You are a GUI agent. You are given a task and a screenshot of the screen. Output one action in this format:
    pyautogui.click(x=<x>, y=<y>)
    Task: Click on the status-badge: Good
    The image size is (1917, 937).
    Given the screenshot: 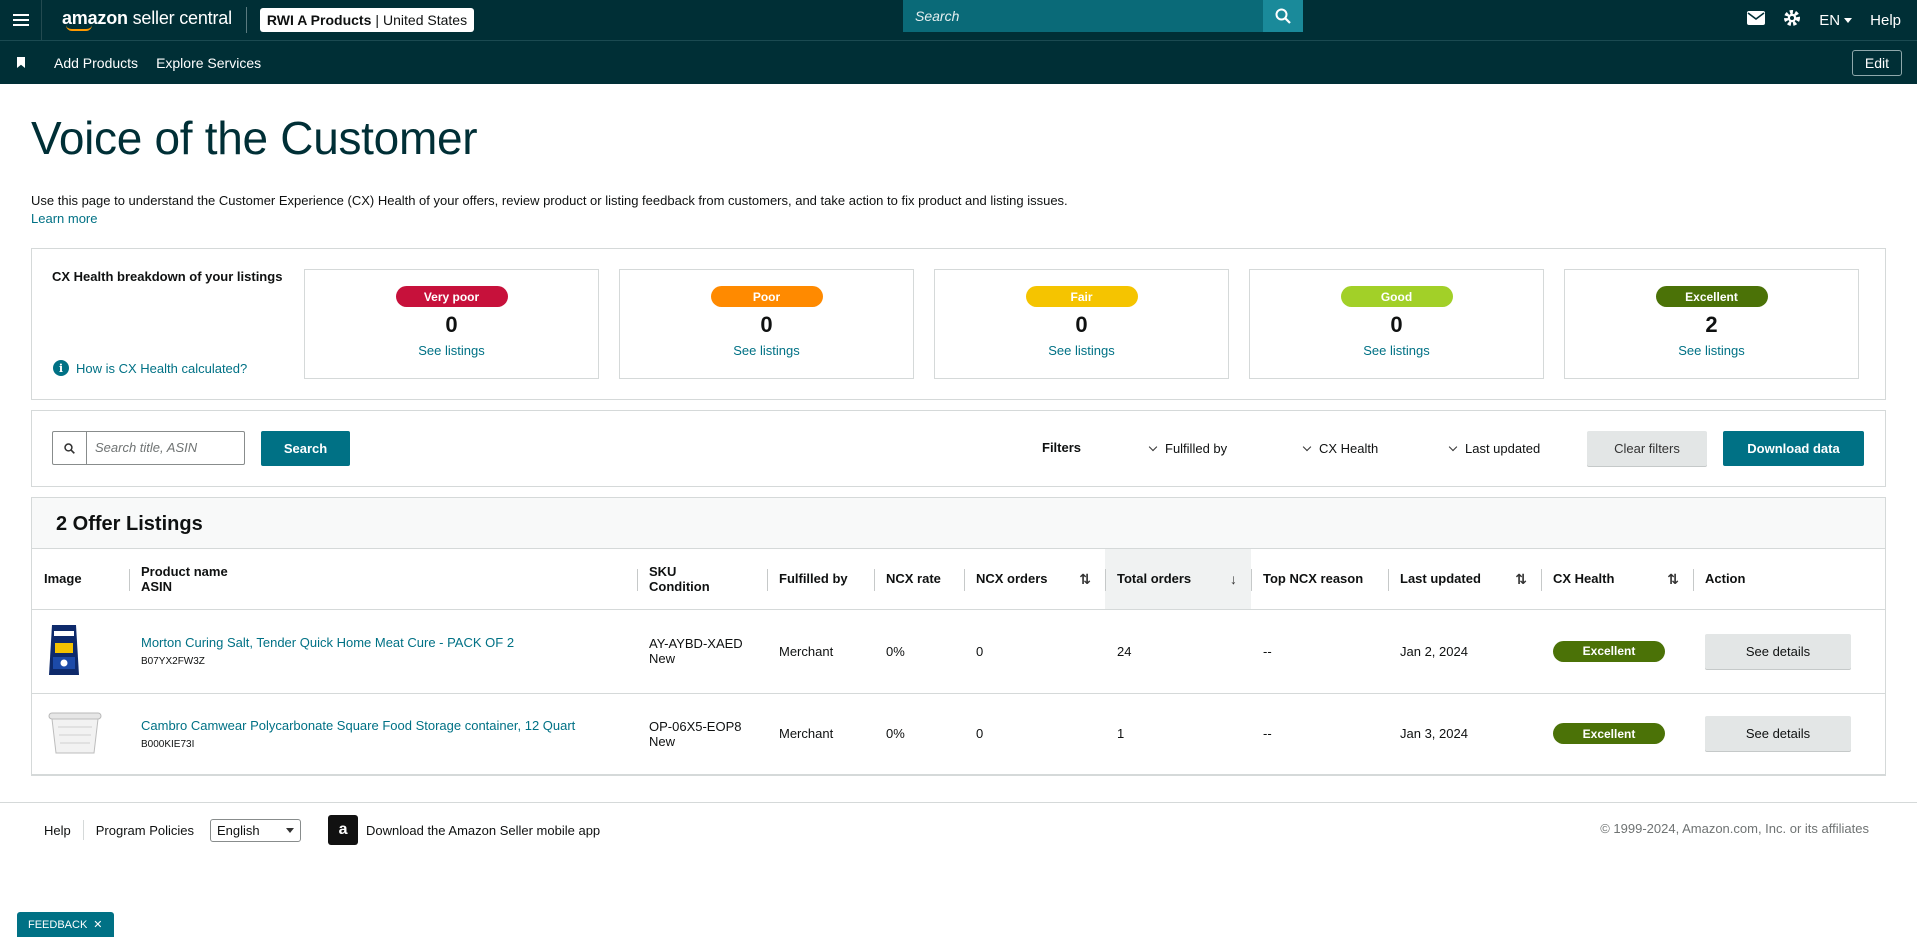 What is the action you would take?
    pyautogui.click(x=1396, y=296)
    